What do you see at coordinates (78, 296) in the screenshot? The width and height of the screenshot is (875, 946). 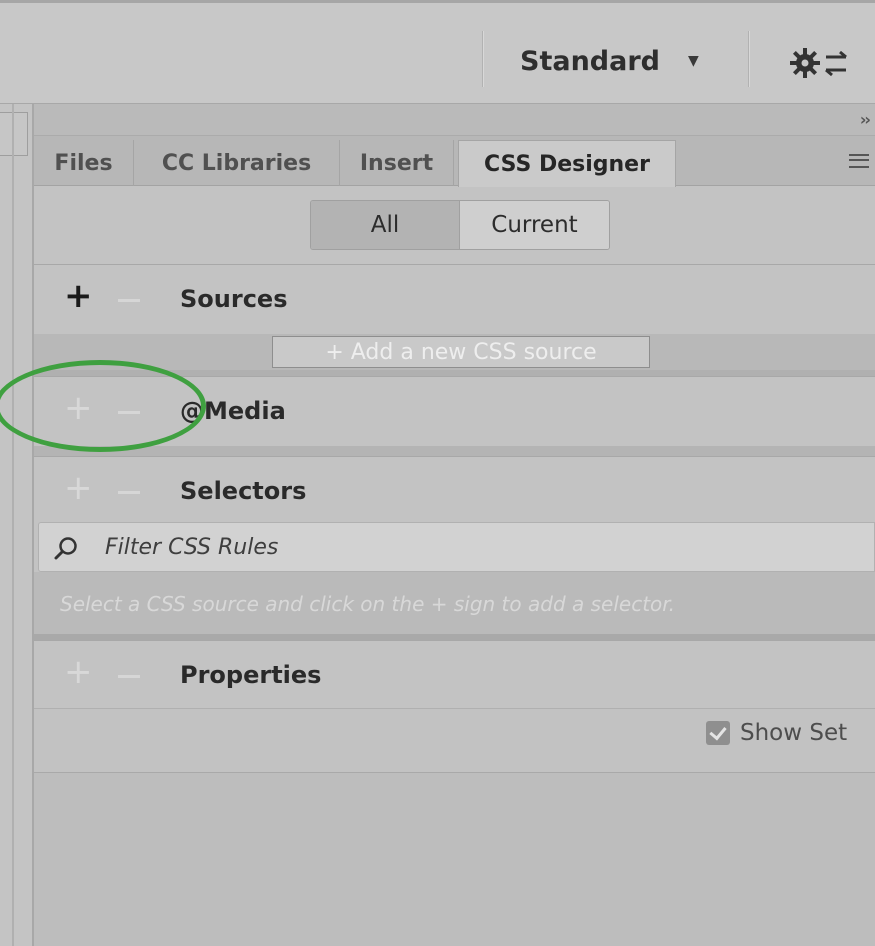 I see `add-source-plus-icon: +` at bounding box center [78, 296].